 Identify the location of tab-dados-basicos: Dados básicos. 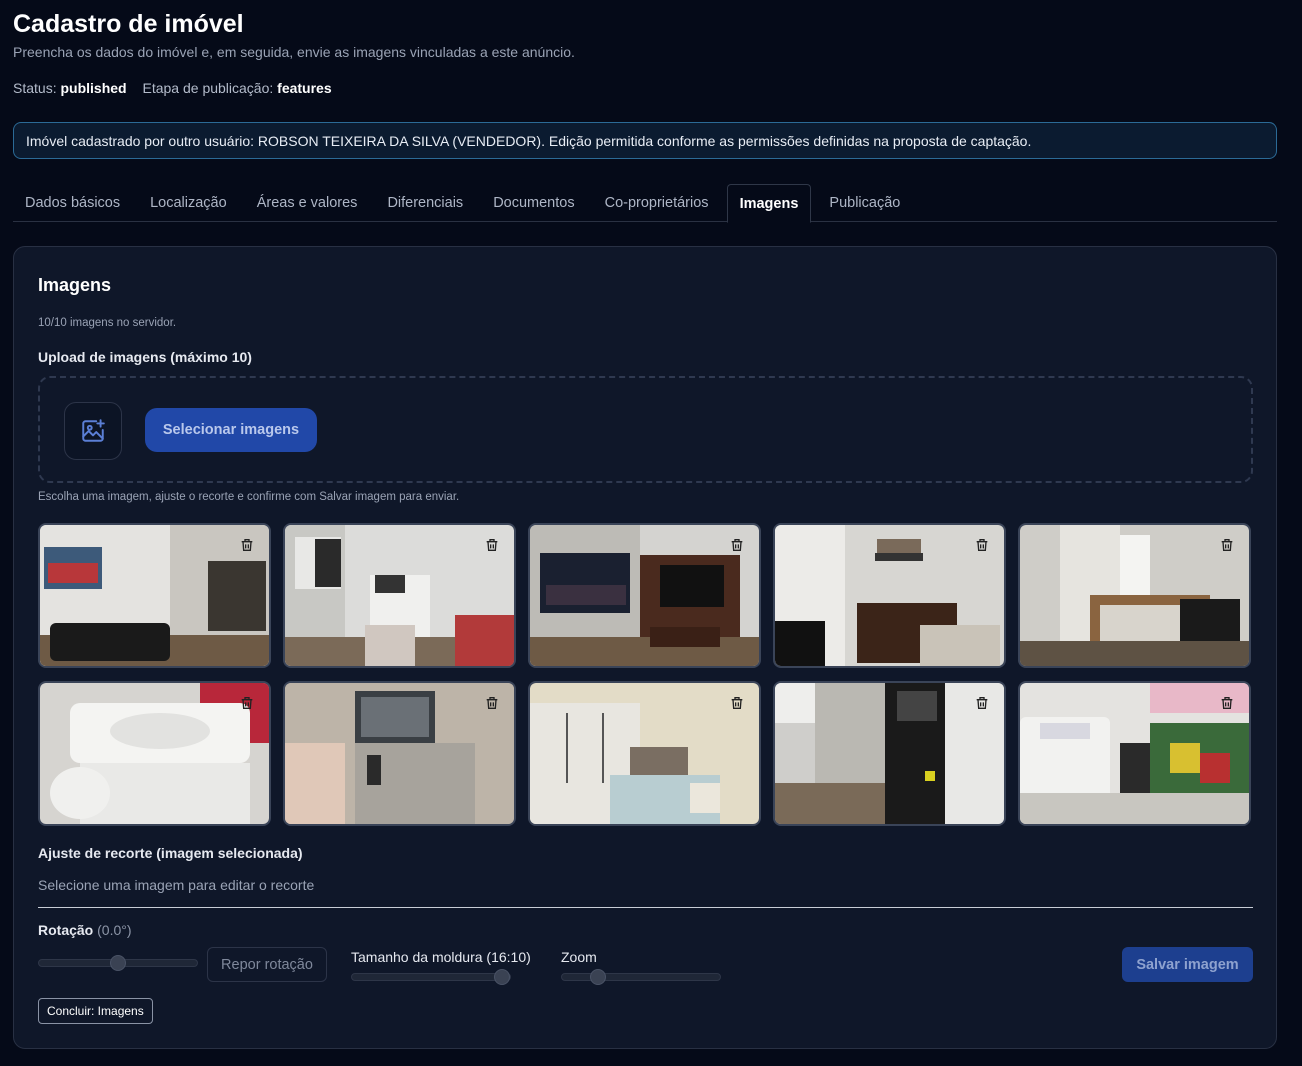
(72, 203).